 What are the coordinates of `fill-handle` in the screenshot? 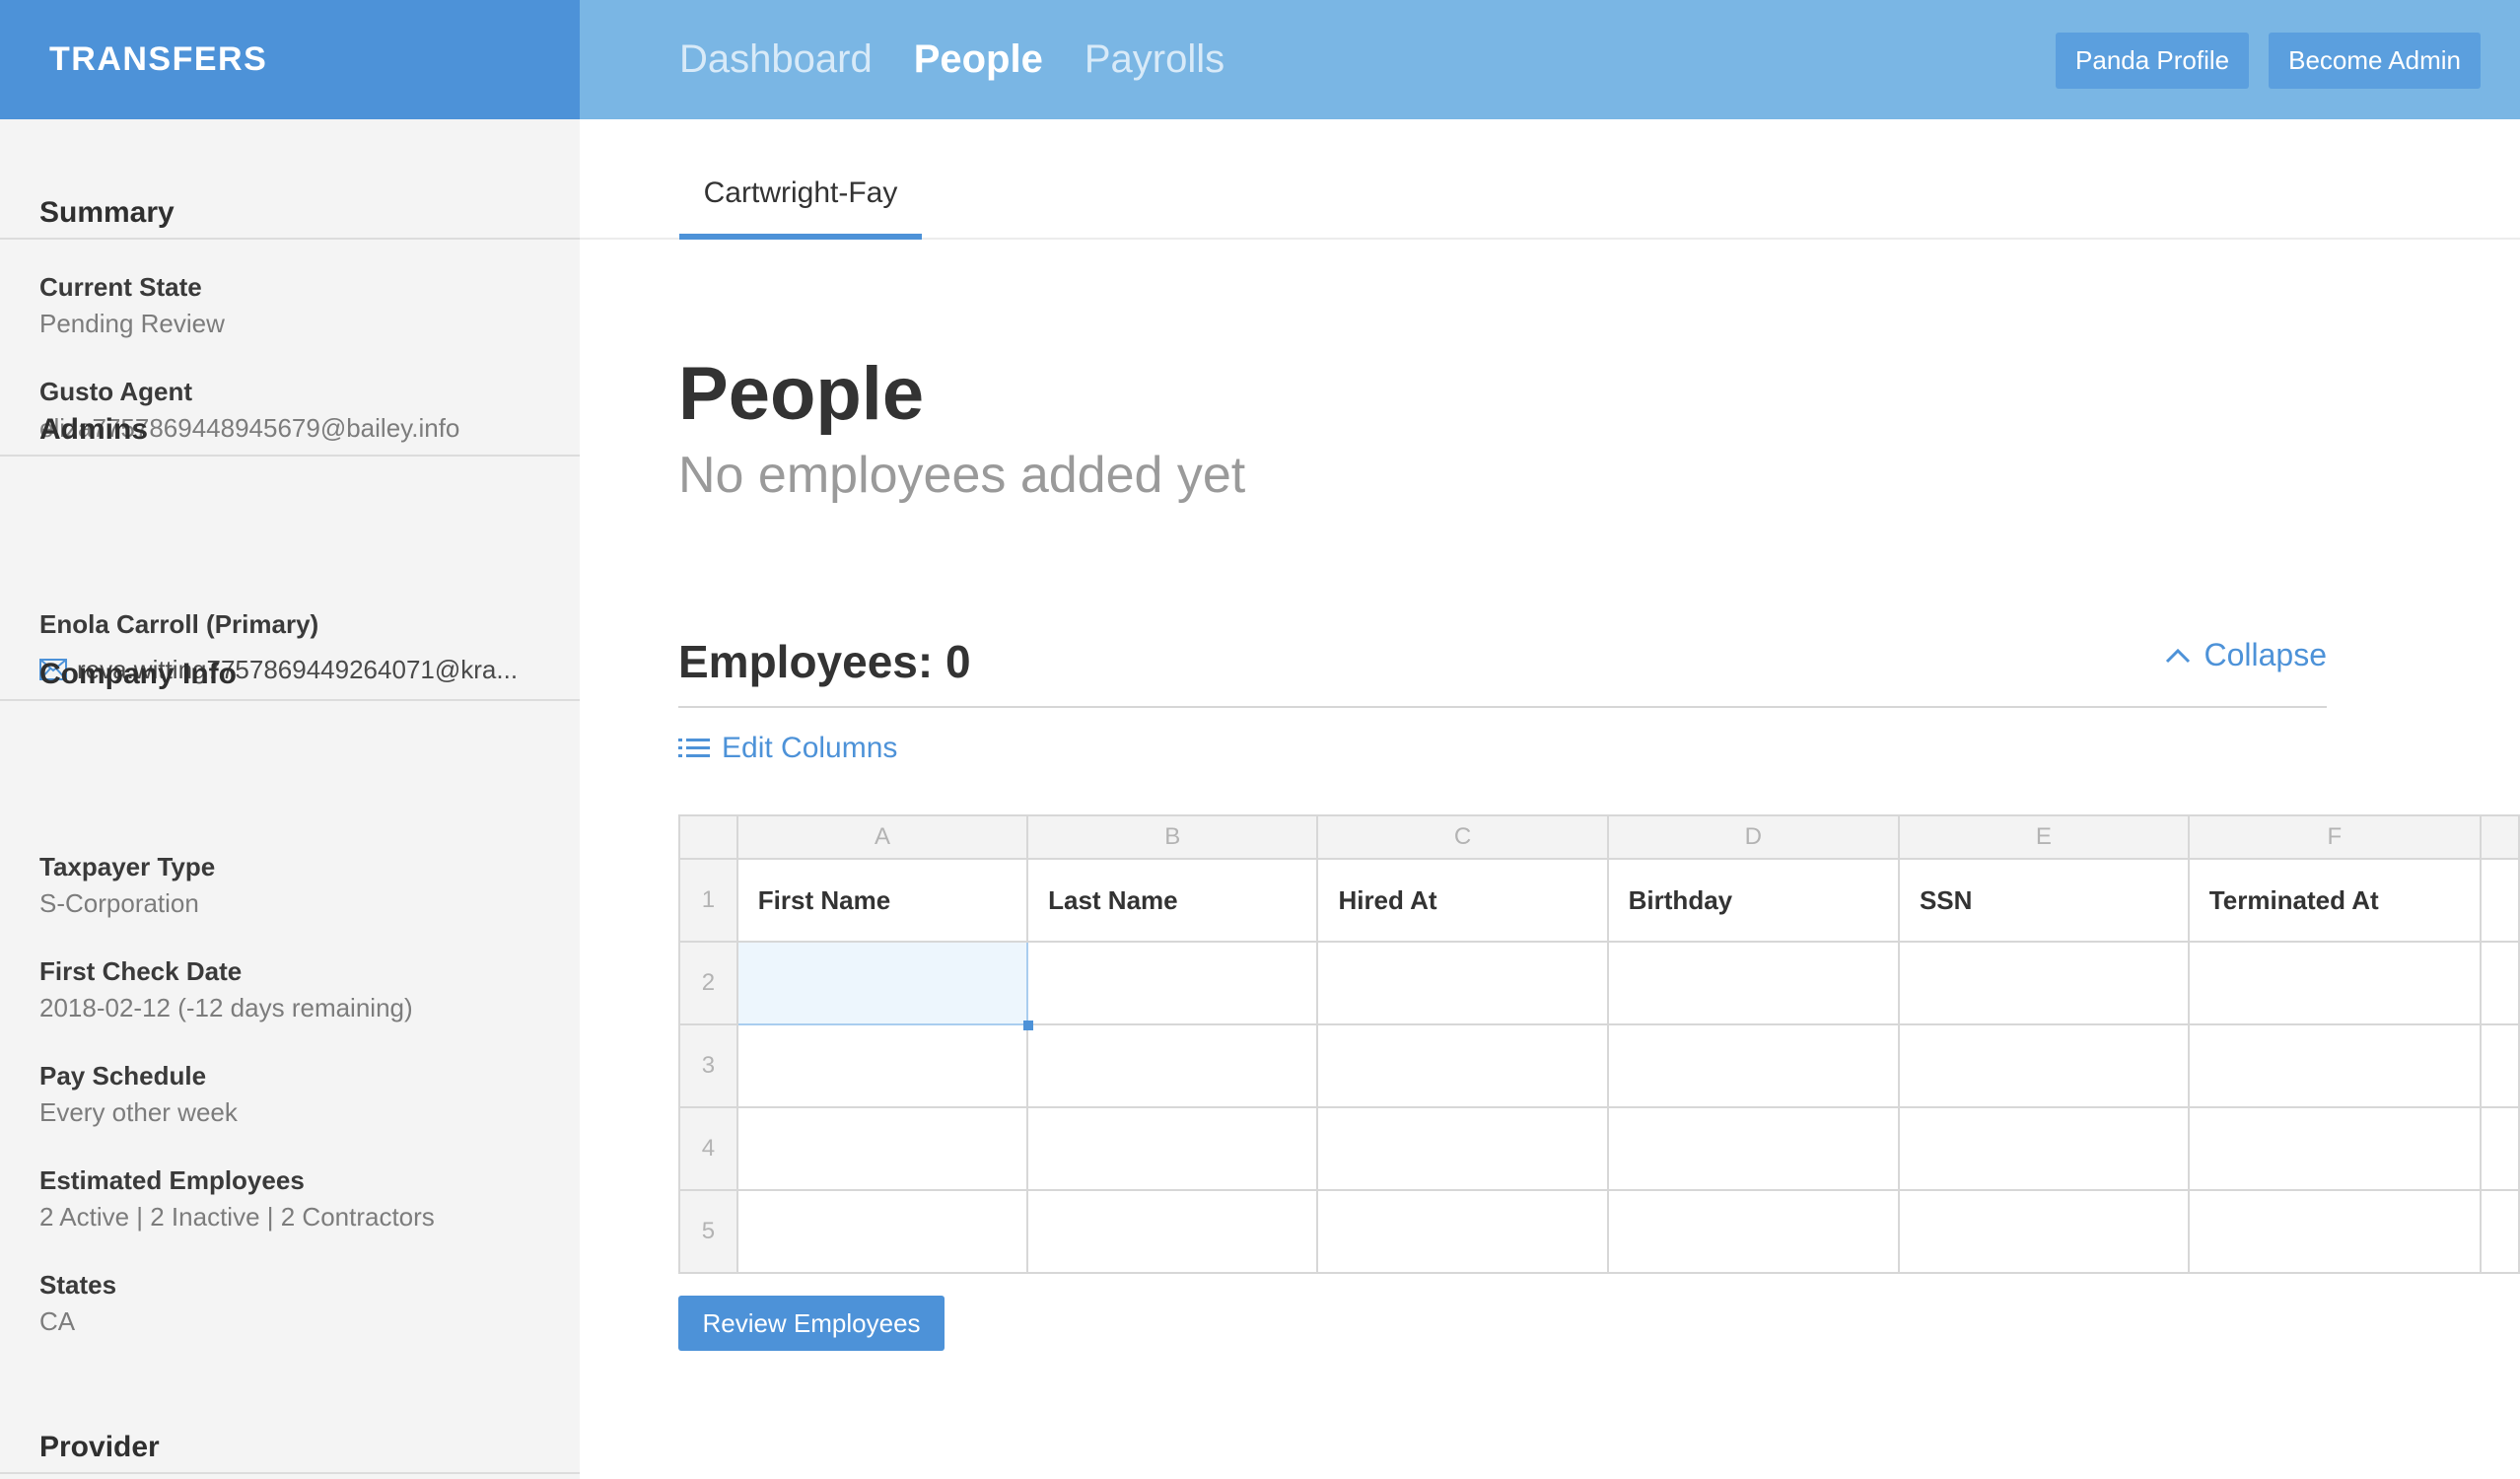 It's located at (1028, 1025).